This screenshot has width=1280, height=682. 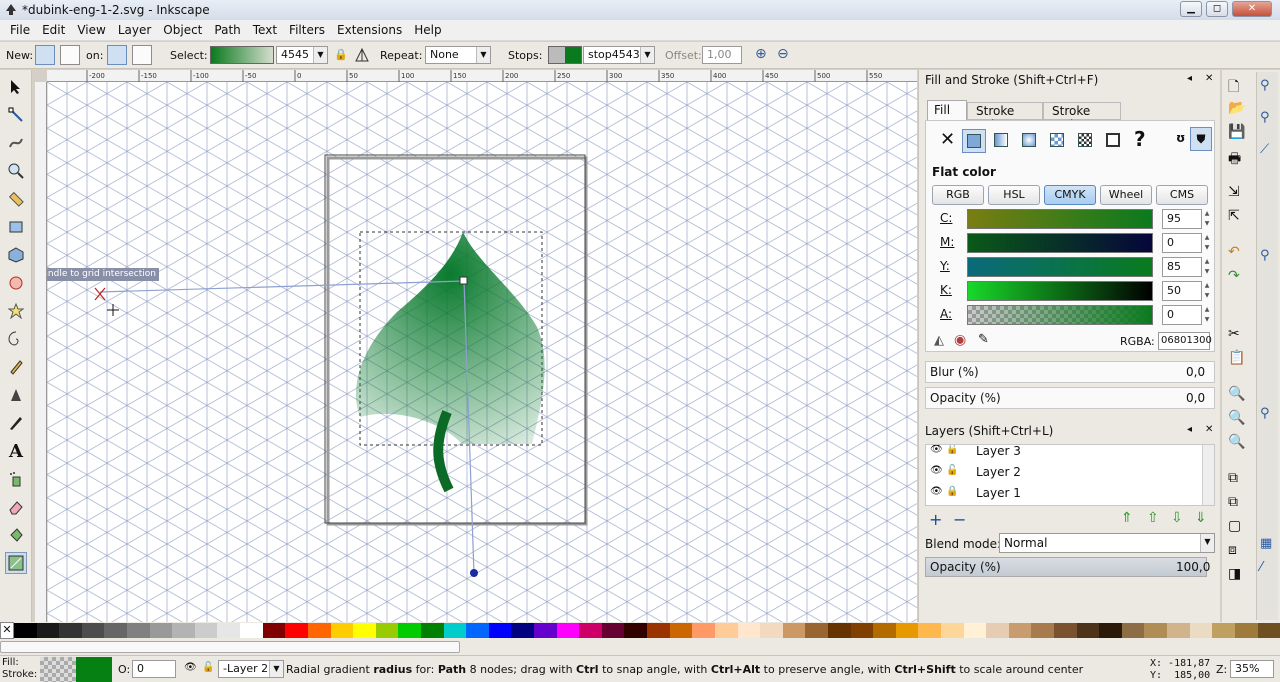 I want to click on tab-stroke-paint: Stroke paint, so click(x=1005, y=117).